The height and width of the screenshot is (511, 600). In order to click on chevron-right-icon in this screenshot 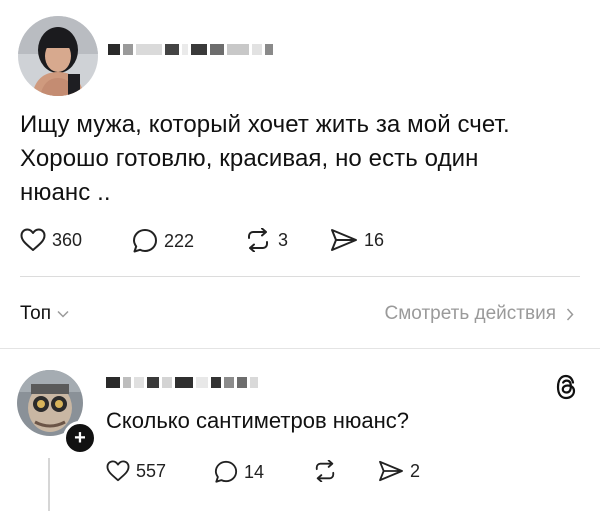, I will do `click(570, 314)`.